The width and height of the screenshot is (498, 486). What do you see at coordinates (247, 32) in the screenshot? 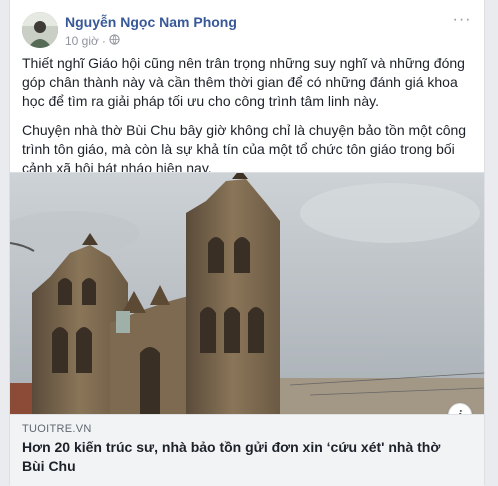
I see `post-header: Nguyễn Ngọc Nam Phong 10 giờ · ···` at bounding box center [247, 32].